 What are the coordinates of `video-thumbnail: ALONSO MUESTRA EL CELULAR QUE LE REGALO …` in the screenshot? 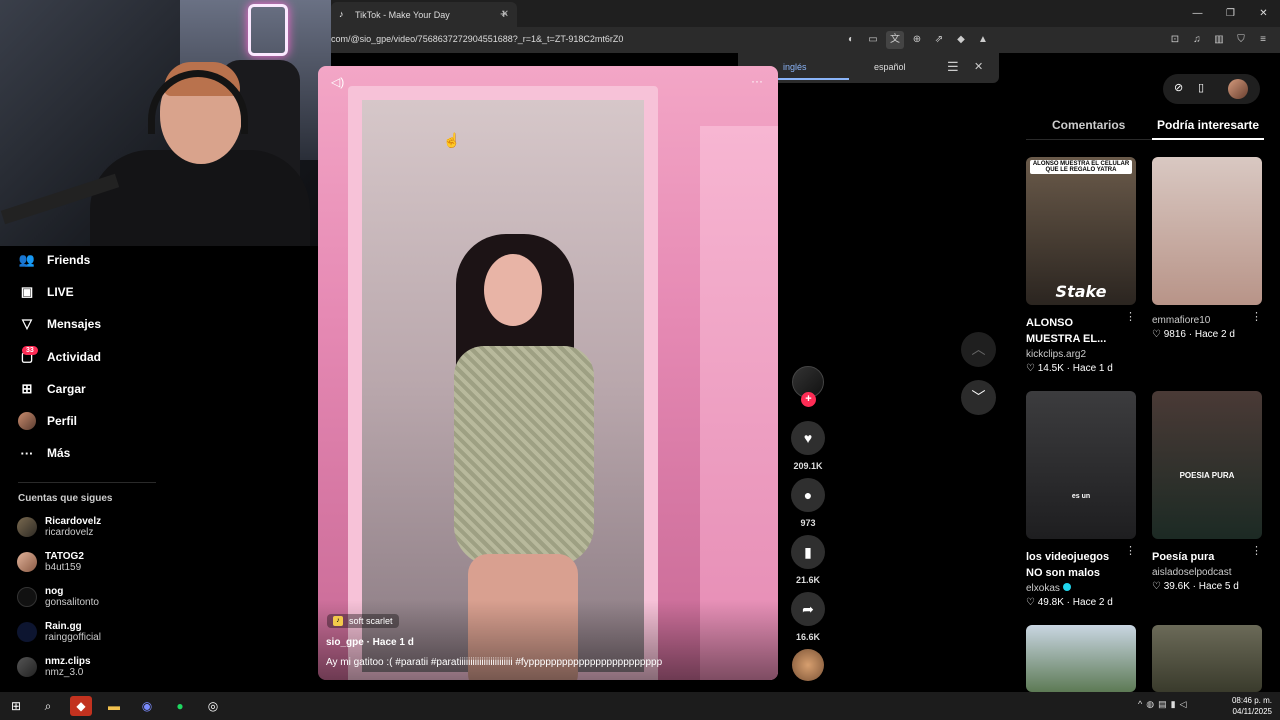 It's located at (1081, 231).